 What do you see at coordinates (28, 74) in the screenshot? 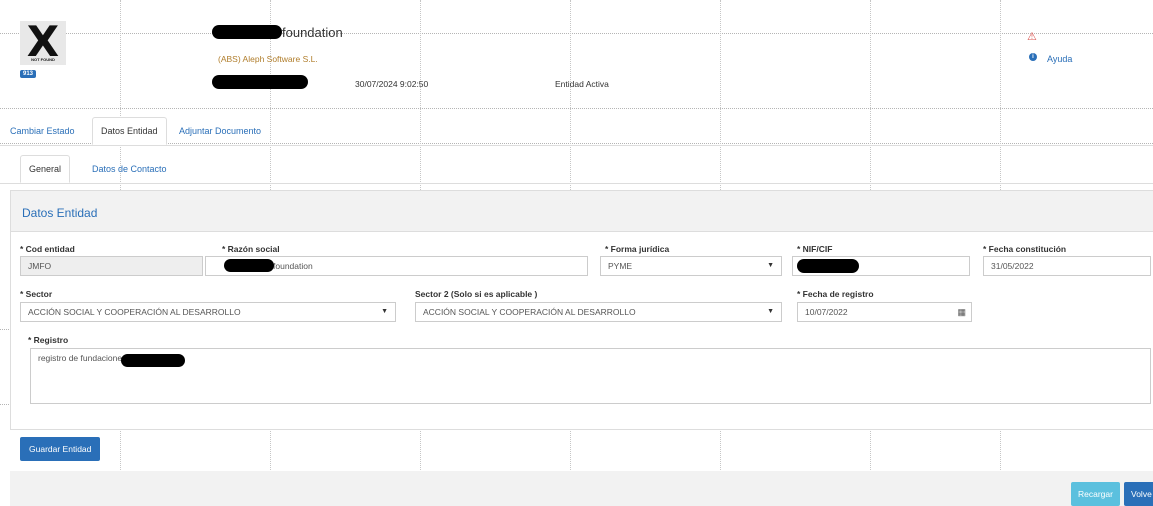
I see `notification-badge: 913` at bounding box center [28, 74].